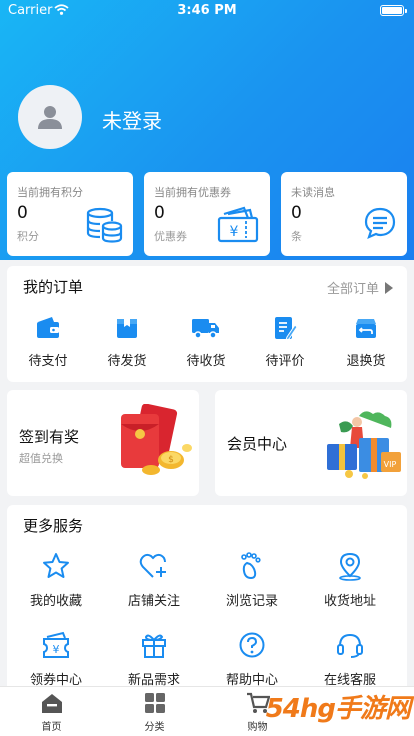 The width and height of the screenshot is (414, 736). Describe the element at coordinates (127, 328) in the screenshot. I see `box-icon` at that location.